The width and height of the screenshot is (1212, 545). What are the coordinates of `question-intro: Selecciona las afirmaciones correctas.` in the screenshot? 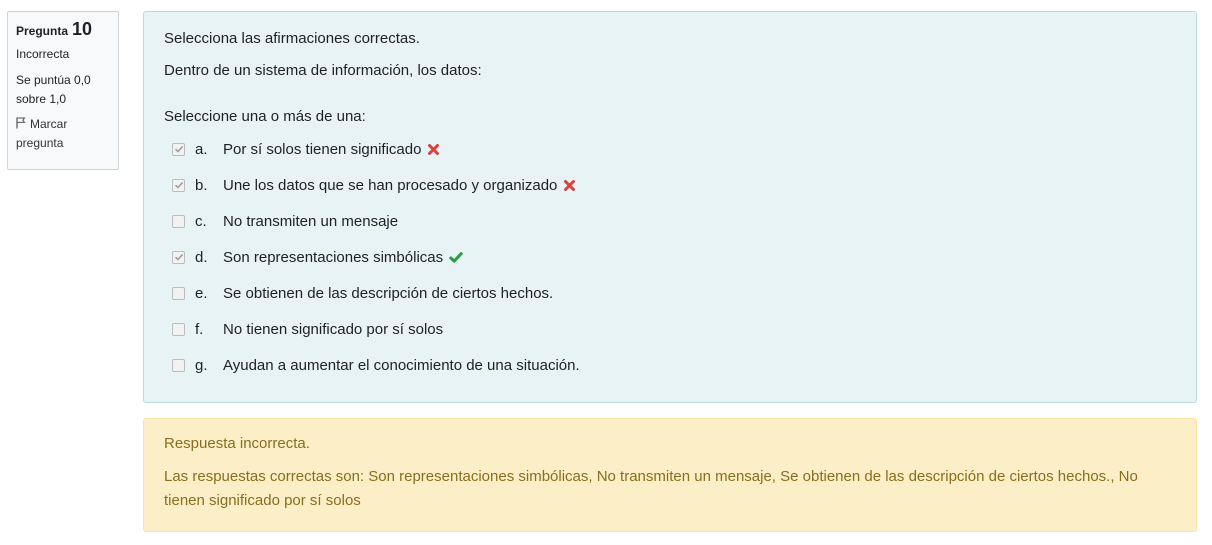 It's located at (292, 38).